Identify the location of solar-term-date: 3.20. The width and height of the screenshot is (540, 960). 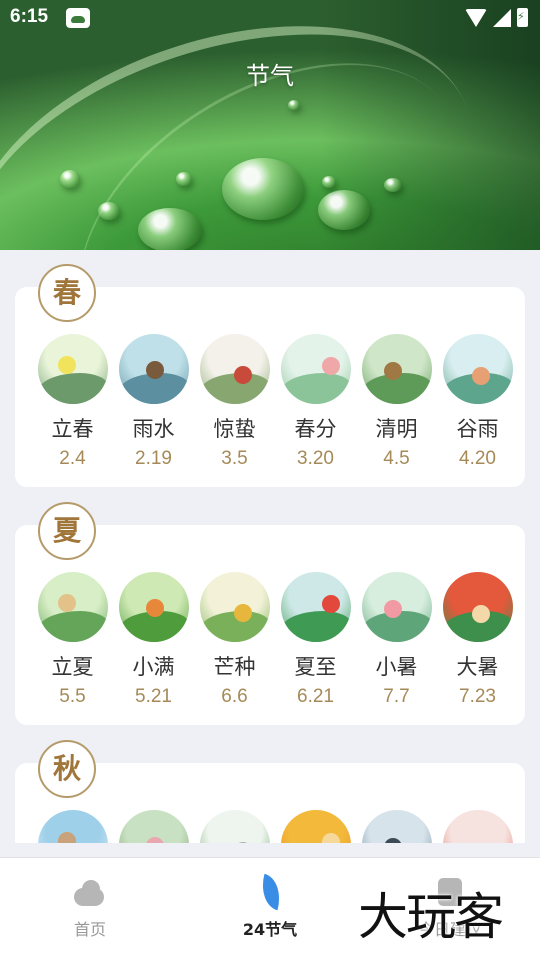
(315, 458).